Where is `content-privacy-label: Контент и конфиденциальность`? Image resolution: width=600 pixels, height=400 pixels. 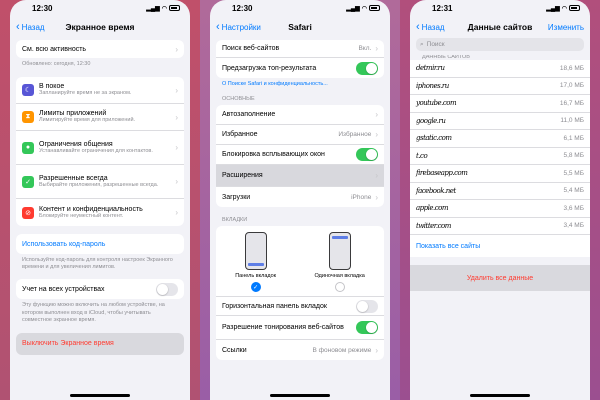
content-privacy-label: Контент и конфиденциальность is located at coordinates (91, 209).